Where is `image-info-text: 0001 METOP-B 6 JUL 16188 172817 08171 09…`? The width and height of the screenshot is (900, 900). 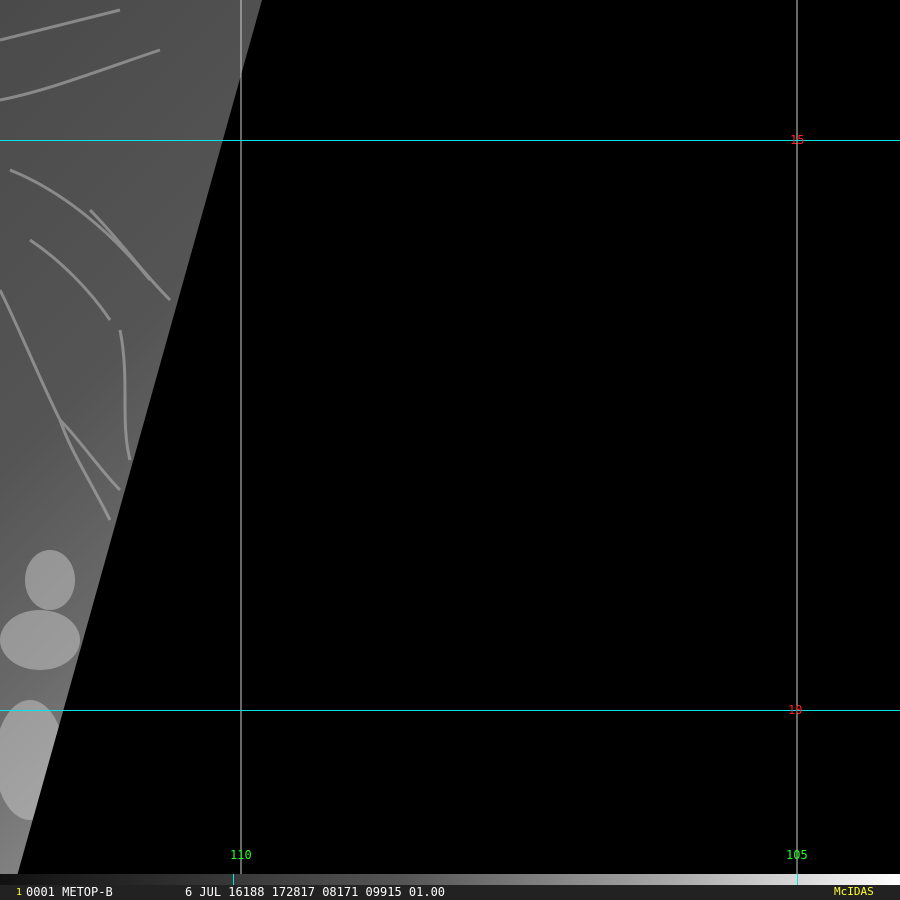
image-info-text: 0001 METOP-B 6 JUL 16188 172817 08171 09… is located at coordinates (236, 892).